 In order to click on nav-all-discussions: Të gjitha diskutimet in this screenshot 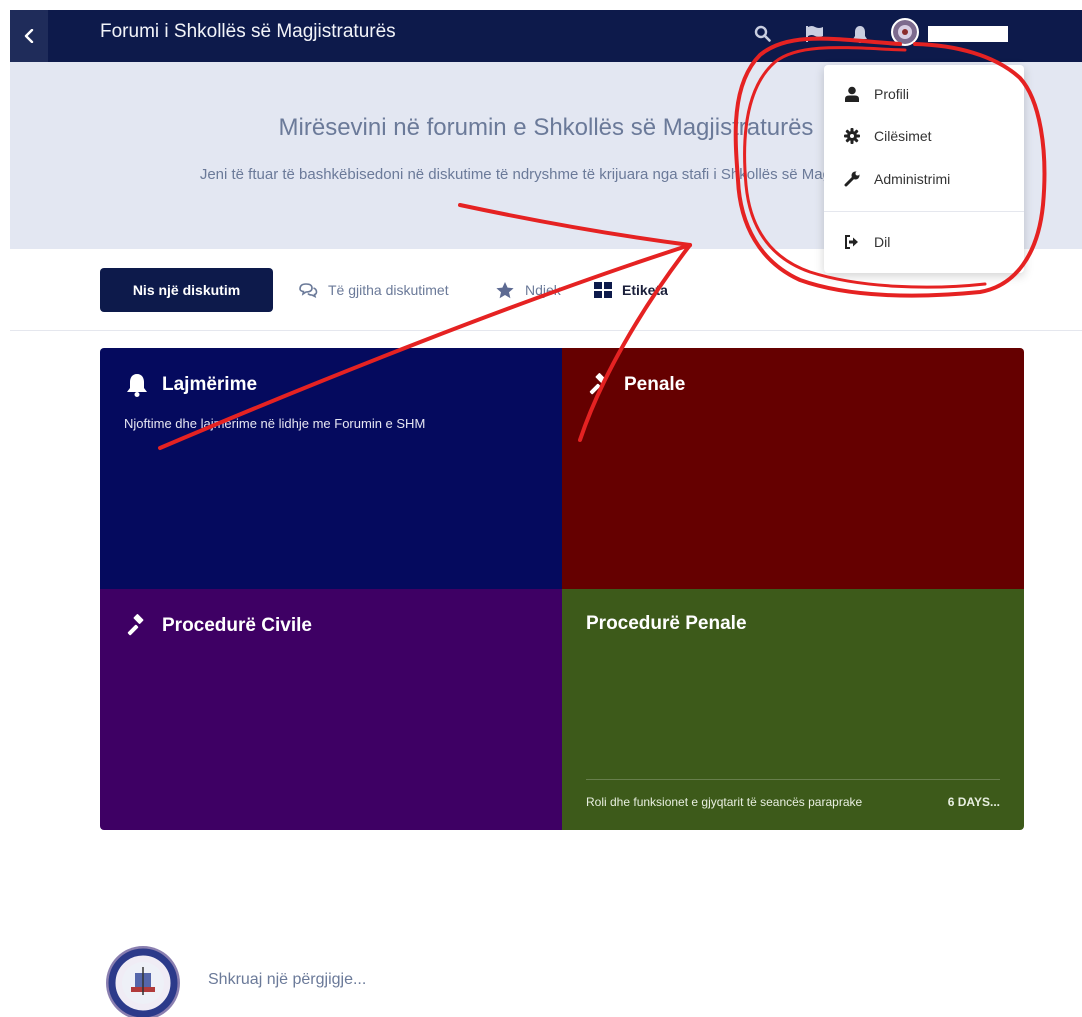, I will do `click(373, 290)`.